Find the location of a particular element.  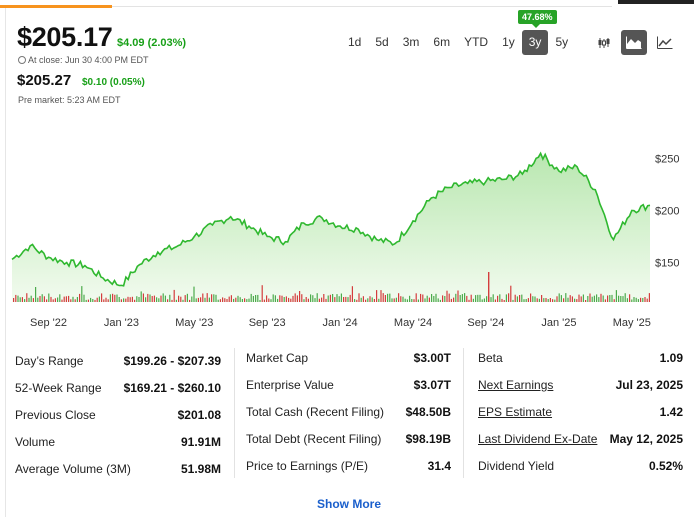

stat-value: $199.26 - $207.39 is located at coordinates (172, 361).